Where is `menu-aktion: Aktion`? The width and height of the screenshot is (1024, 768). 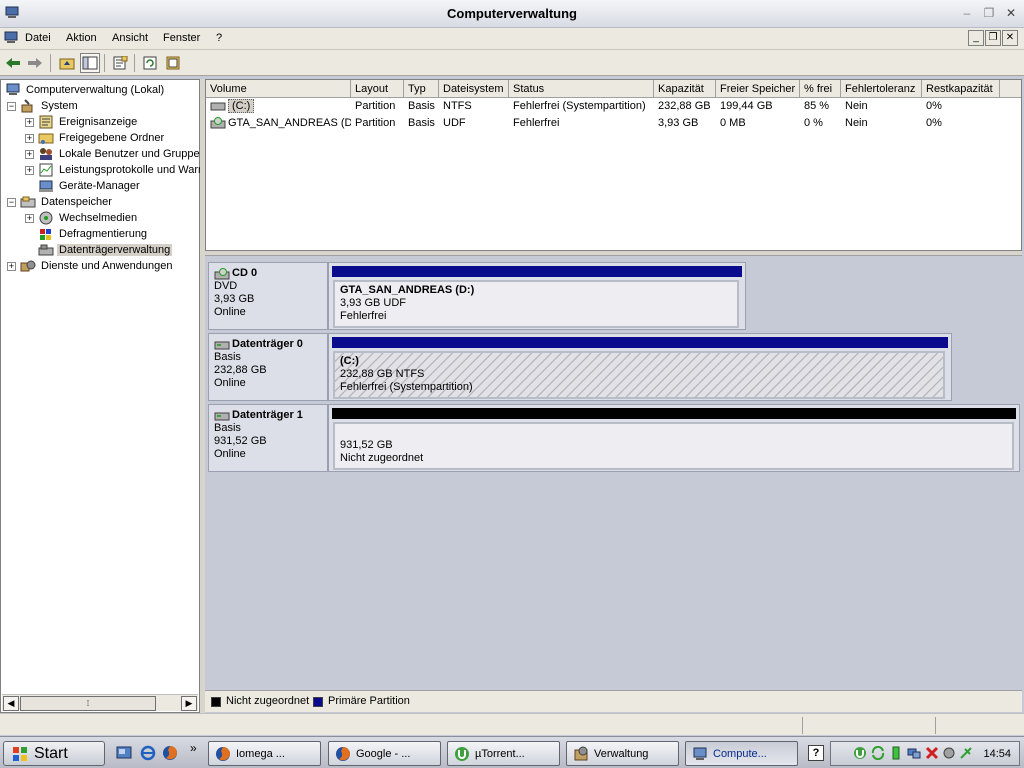 menu-aktion: Aktion is located at coordinates (81, 38).